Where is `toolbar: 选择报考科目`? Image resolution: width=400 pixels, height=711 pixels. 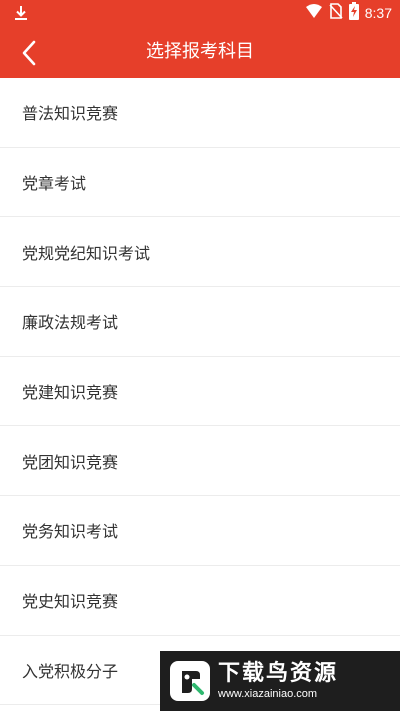
toolbar: 选择报考科目 is located at coordinates (200, 52).